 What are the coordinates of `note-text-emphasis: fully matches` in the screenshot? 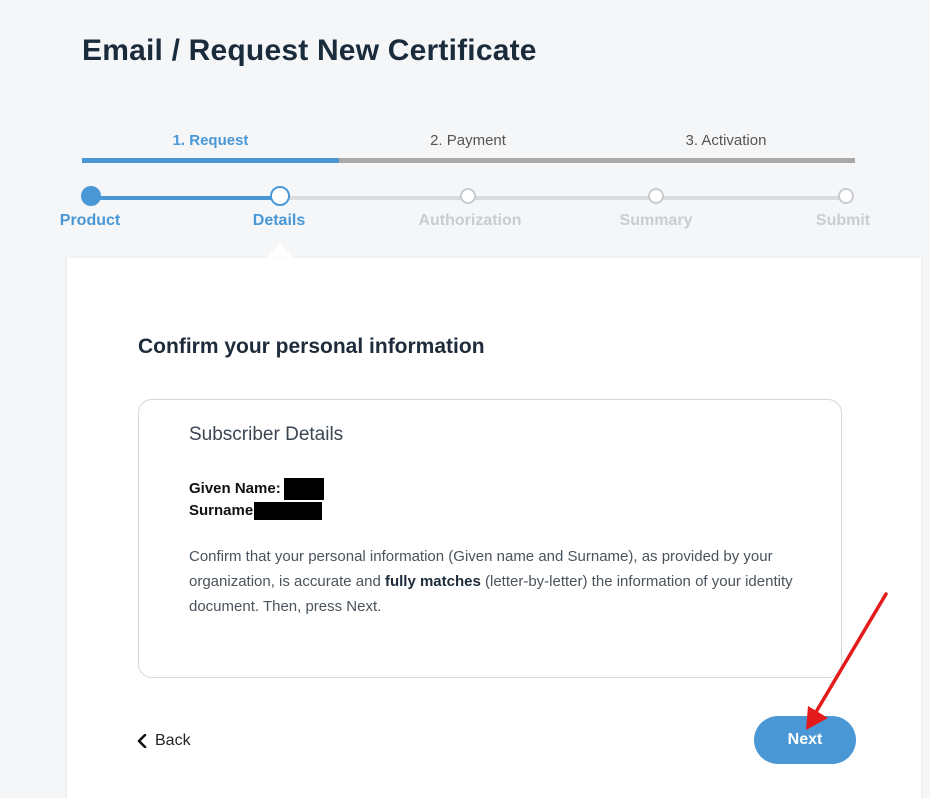 It's located at (432, 581).